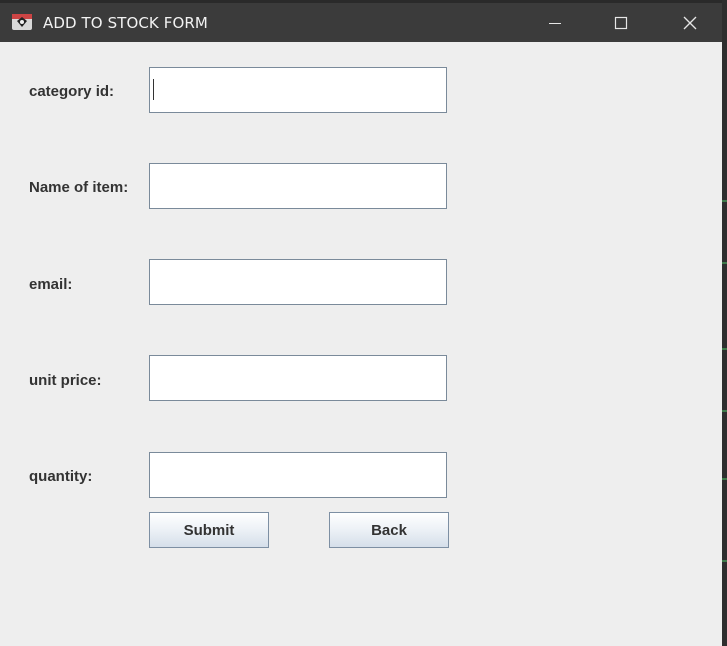 The width and height of the screenshot is (727, 646). I want to click on category-id-label: category id:, so click(72, 91).